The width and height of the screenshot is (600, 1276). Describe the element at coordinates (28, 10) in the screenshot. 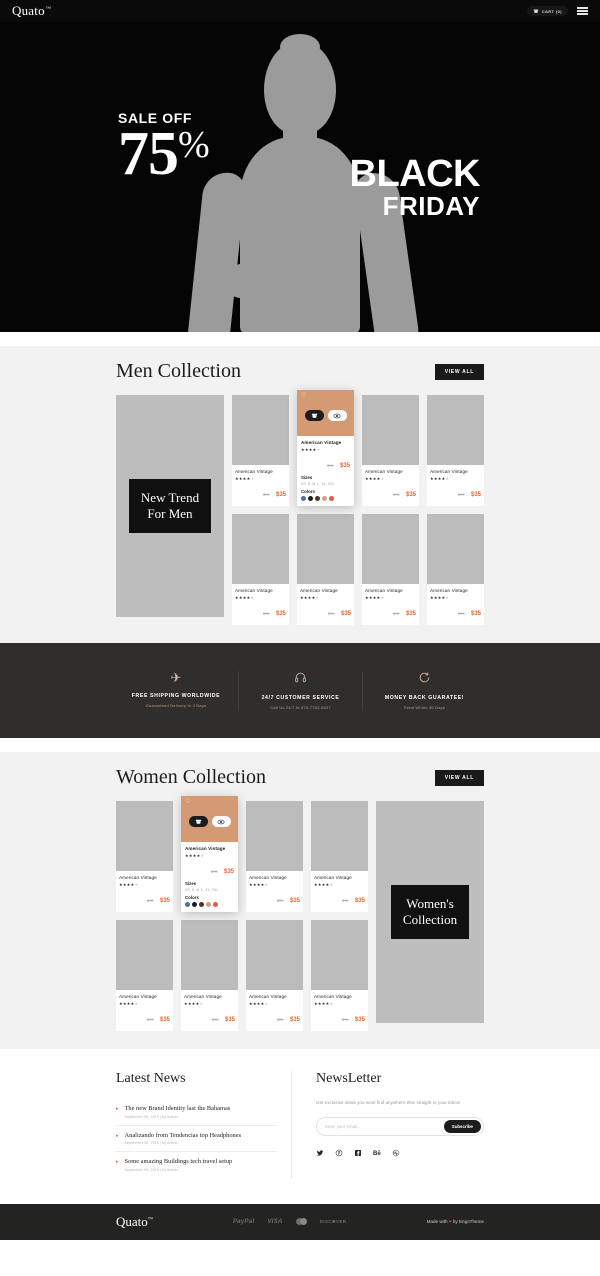

I see `site-logo-text: Quato` at that location.